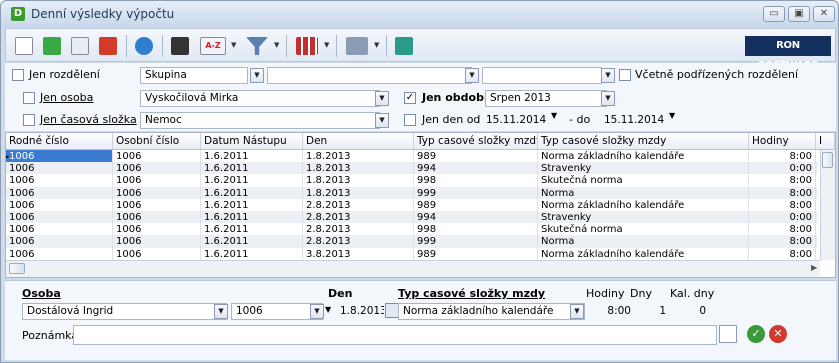 The width and height of the screenshot is (839, 363). Describe the element at coordinates (605, 293) in the screenshot. I see `hodiny-heading: Hodiny` at that location.